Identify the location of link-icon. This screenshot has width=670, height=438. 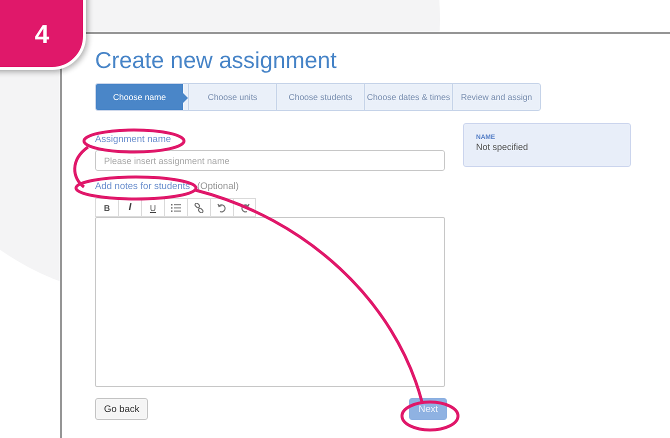
(199, 207).